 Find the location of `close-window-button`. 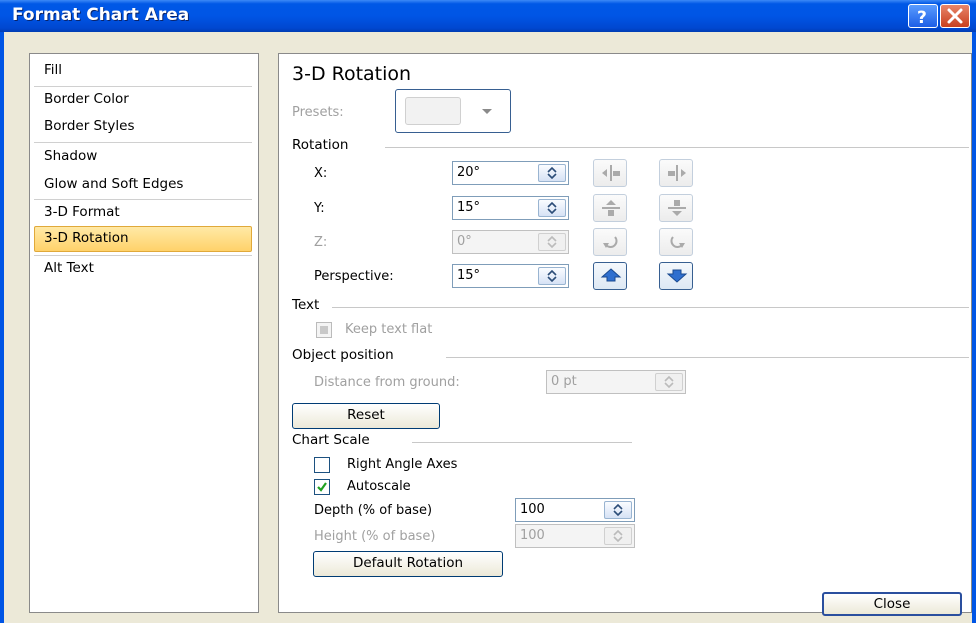

close-window-button is located at coordinates (955, 16).